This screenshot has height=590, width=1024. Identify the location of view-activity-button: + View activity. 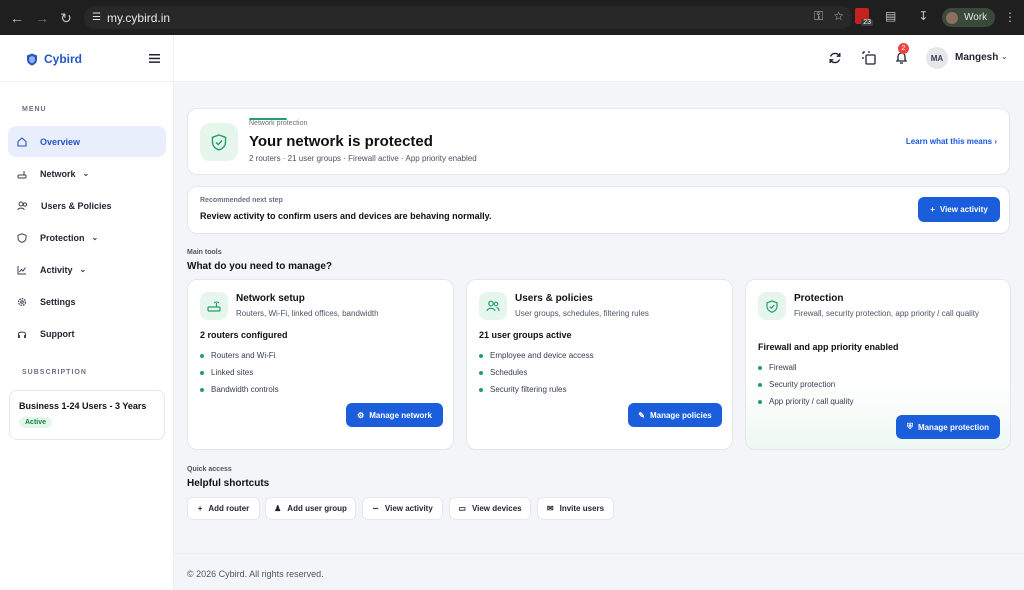
(959, 209).